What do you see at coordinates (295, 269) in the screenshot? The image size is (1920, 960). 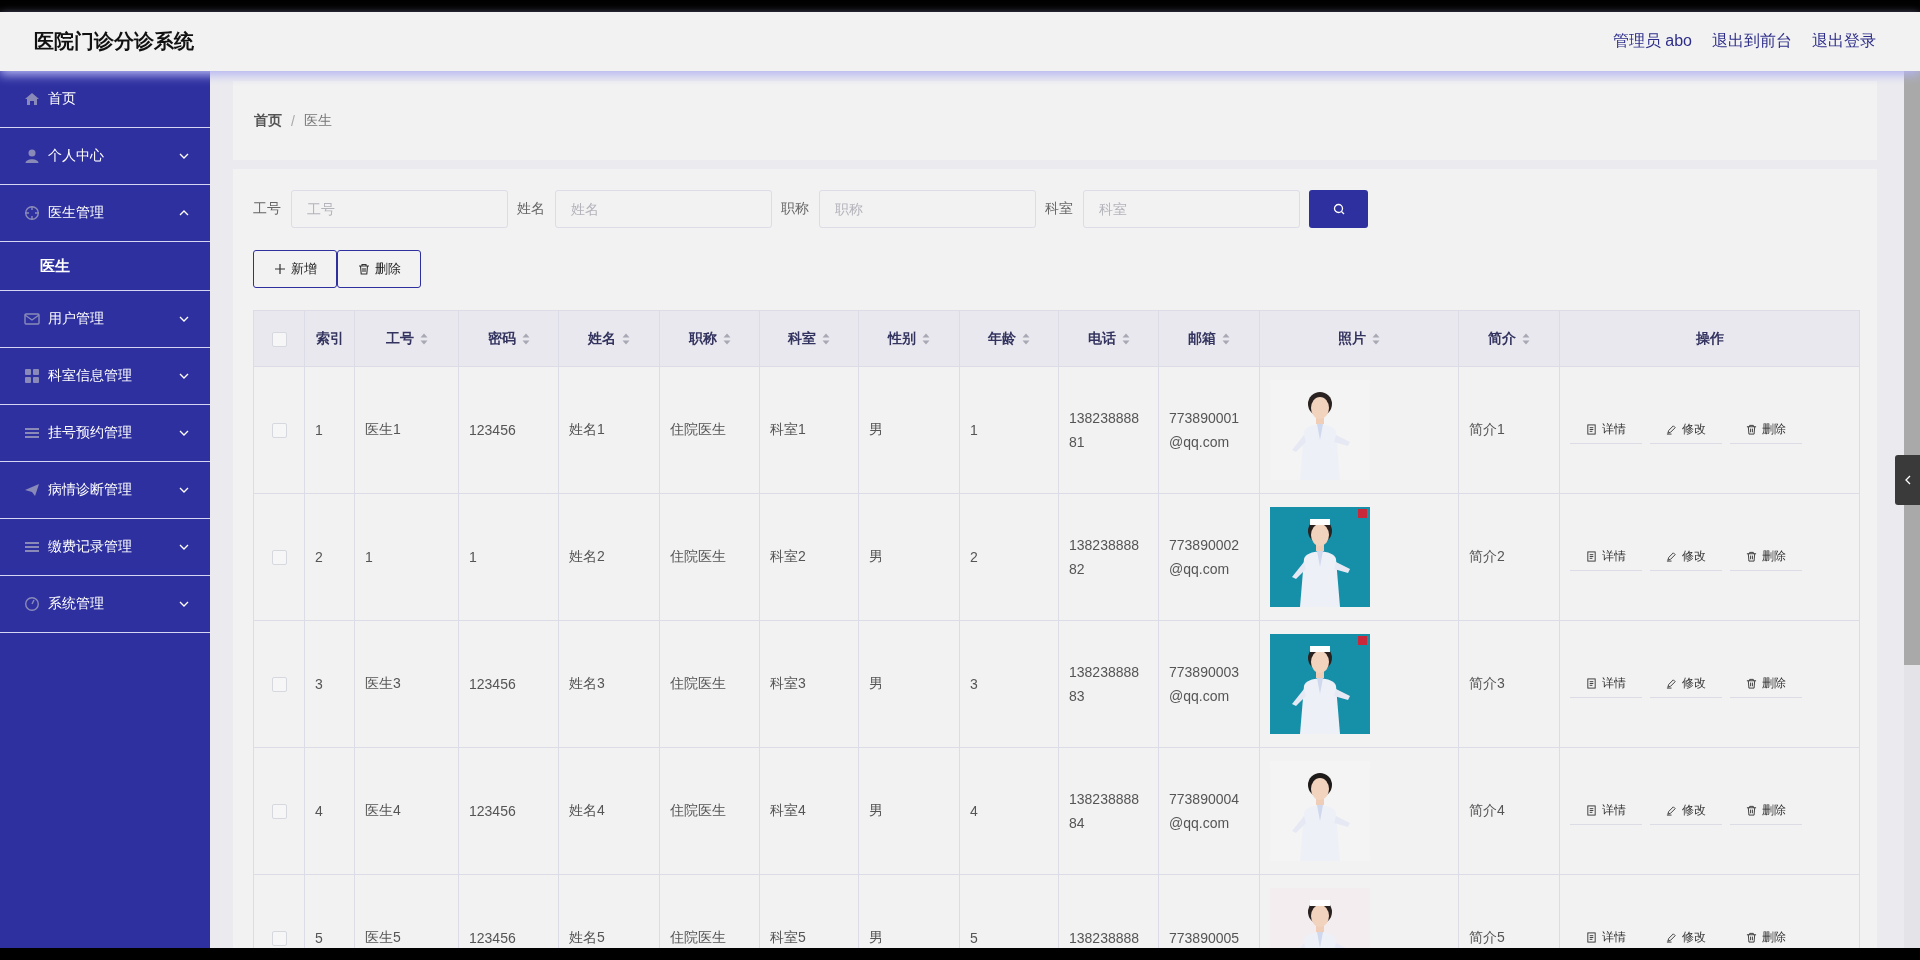 I see `add-button: 新增` at bounding box center [295, 269].